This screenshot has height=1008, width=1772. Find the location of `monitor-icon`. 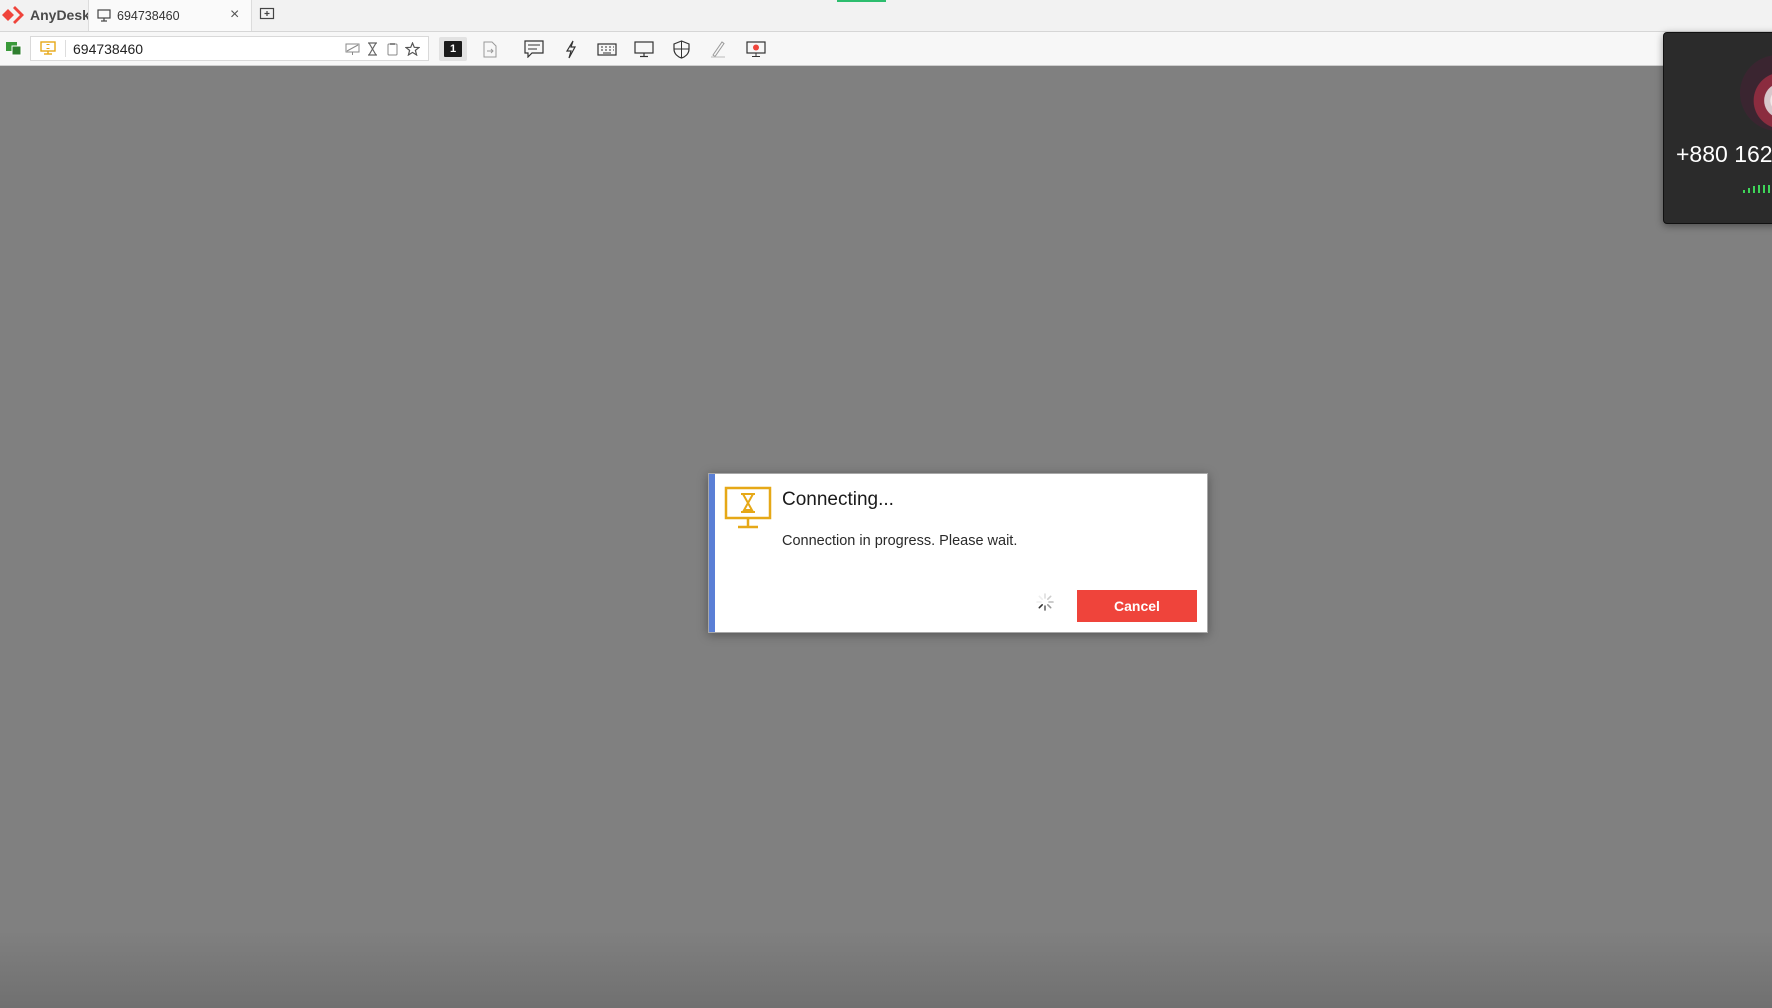

monitor-icon is located at coordinates (104, 15).